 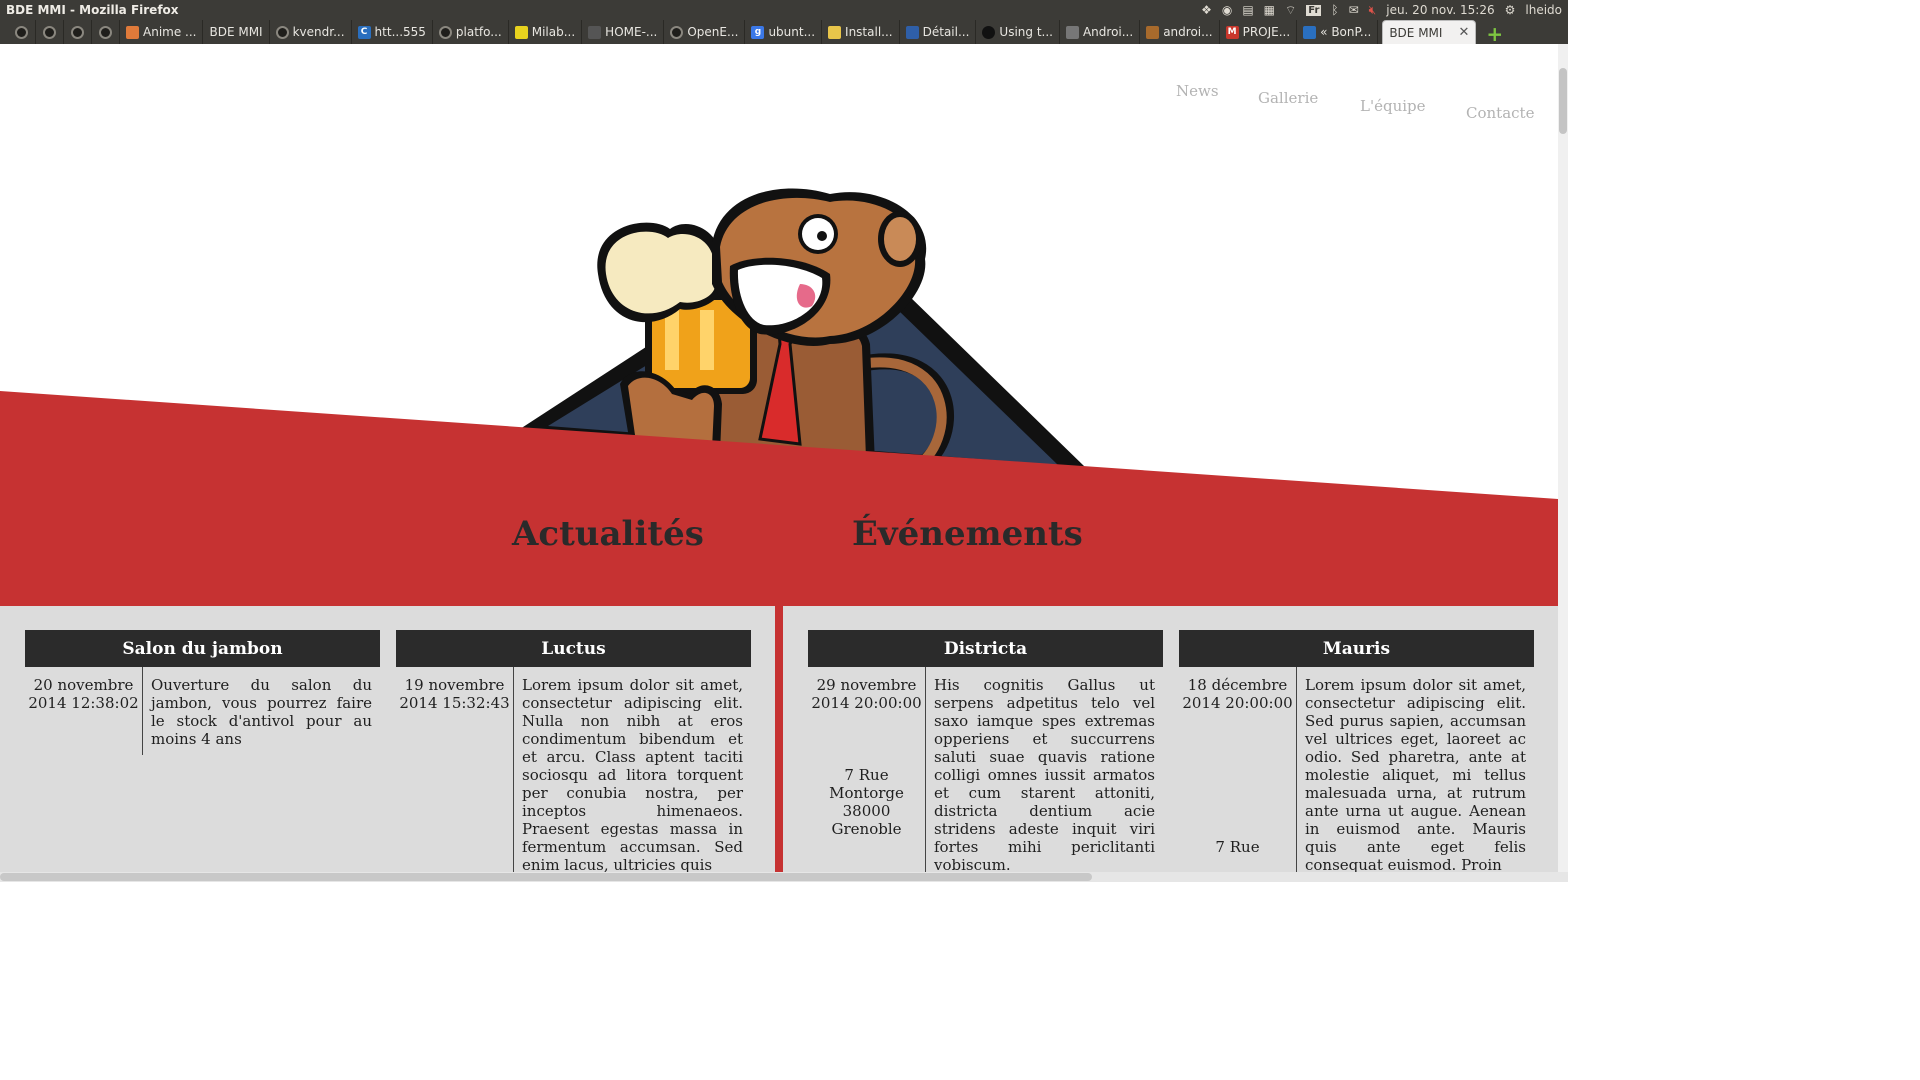 What do you see at coordinates (1288, 98) in the screenshot?
I see `nav-gallery: Gallerie` at bounding box center [1288, 98].